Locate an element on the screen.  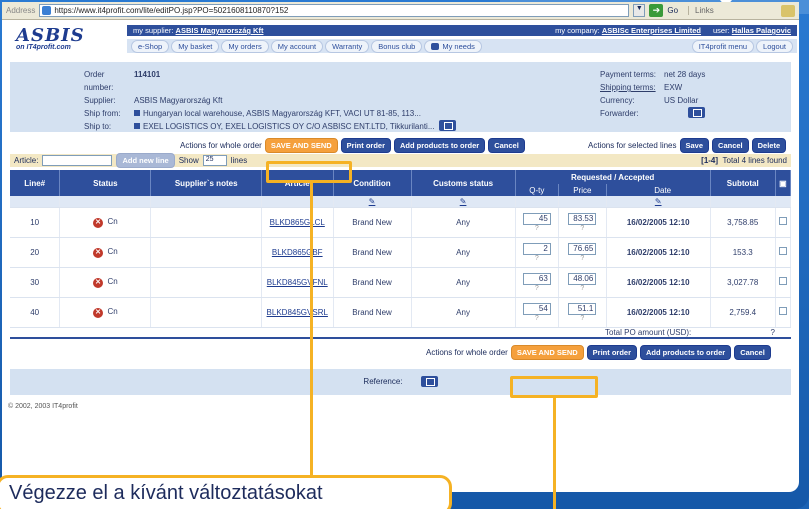
ship-to-label: Ship to: is located at coordinates (98, 126).